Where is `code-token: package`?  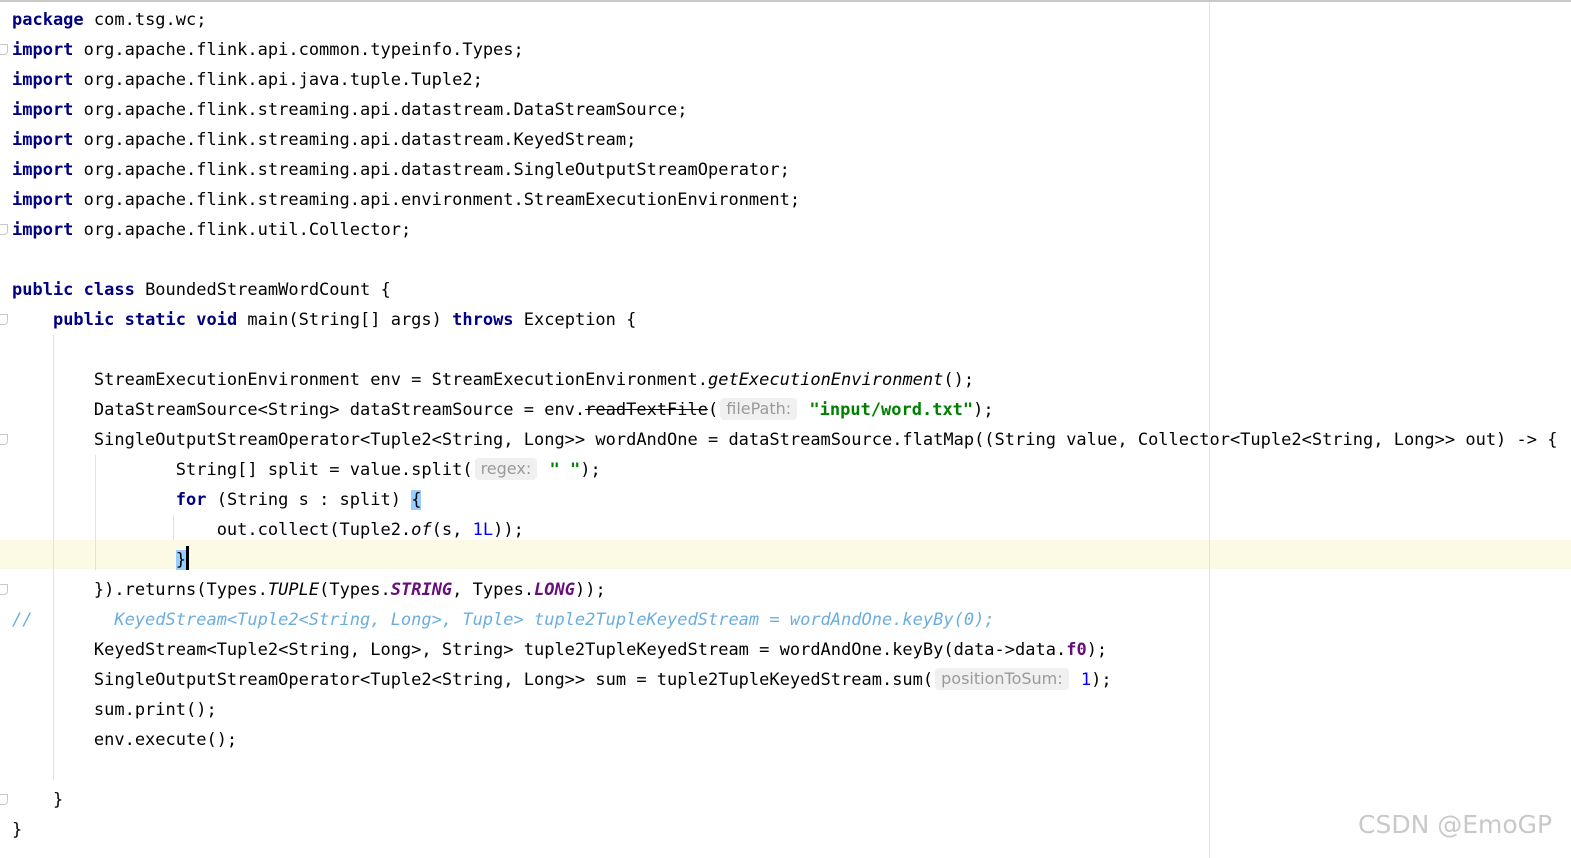
code-token: package is located at coordinates (48, 20).